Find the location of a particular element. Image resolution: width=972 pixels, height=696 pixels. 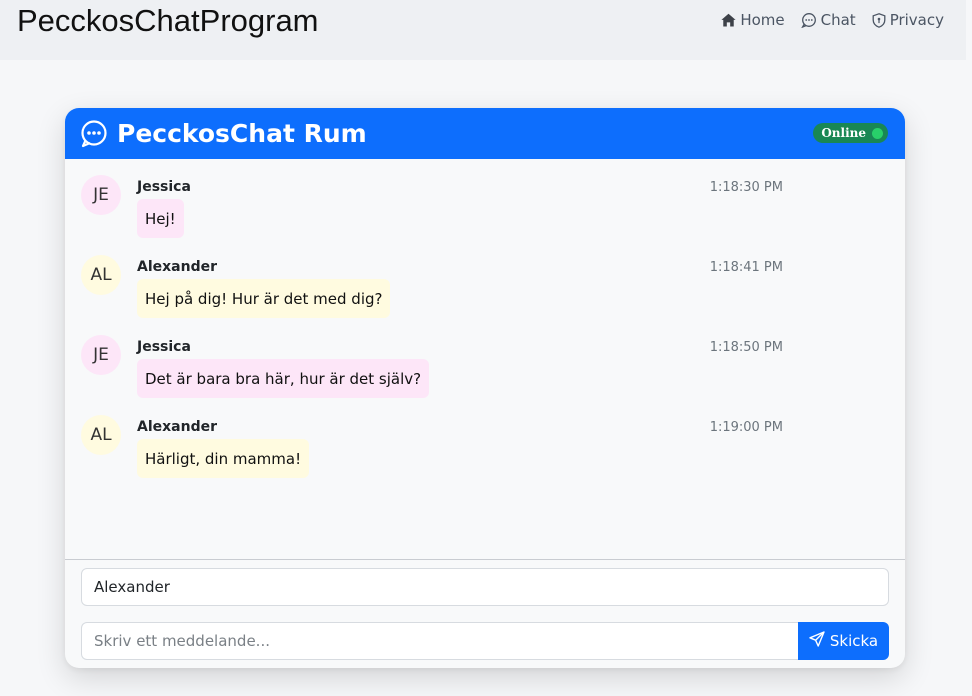

message-time: 1:18:50 PM is located at coordinates (746, 347).